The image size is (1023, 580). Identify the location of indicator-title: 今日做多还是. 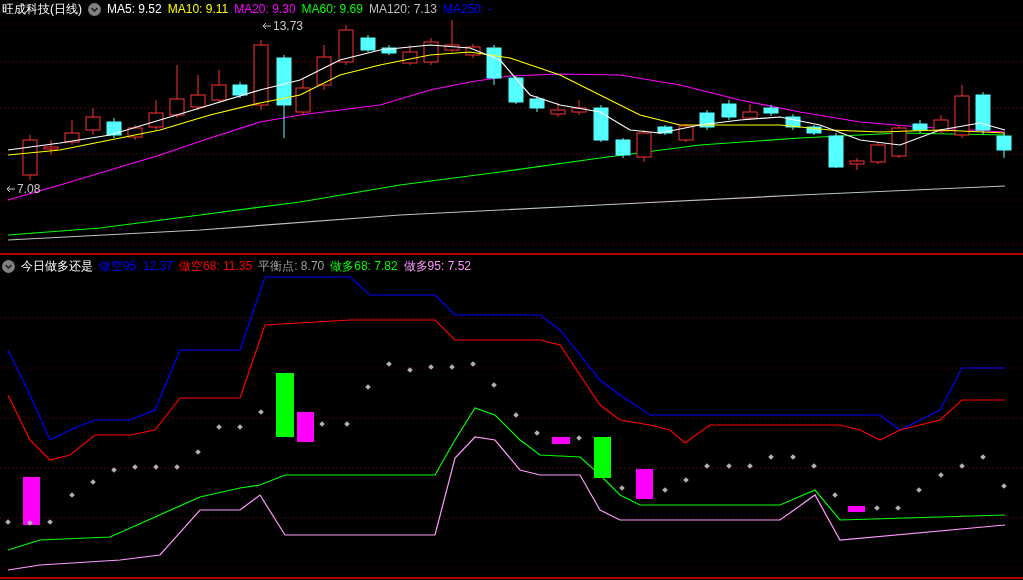
(57, 266).